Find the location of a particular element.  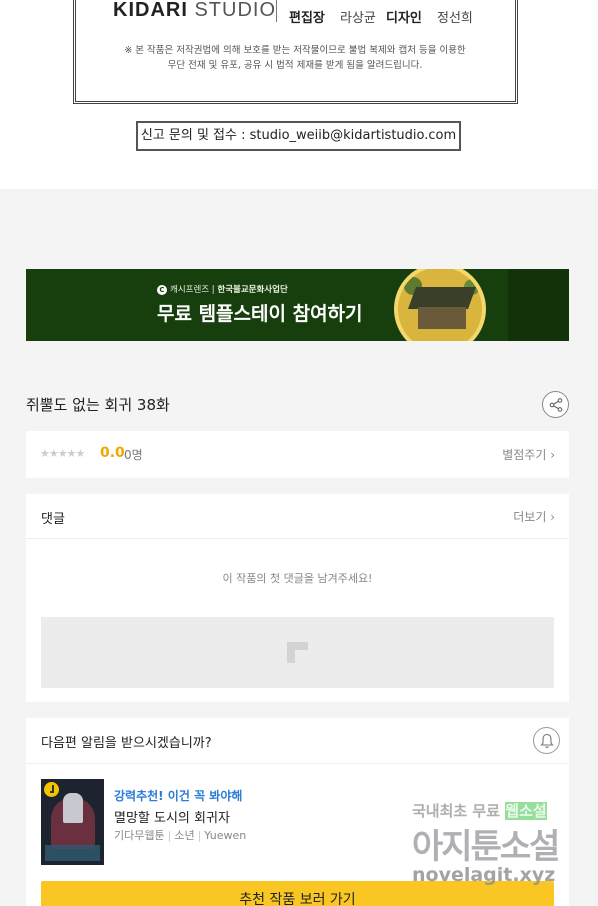

recommended-meta: 기다무웹툰 | 소년 | Yuewen is located at coordinates (180, 835).